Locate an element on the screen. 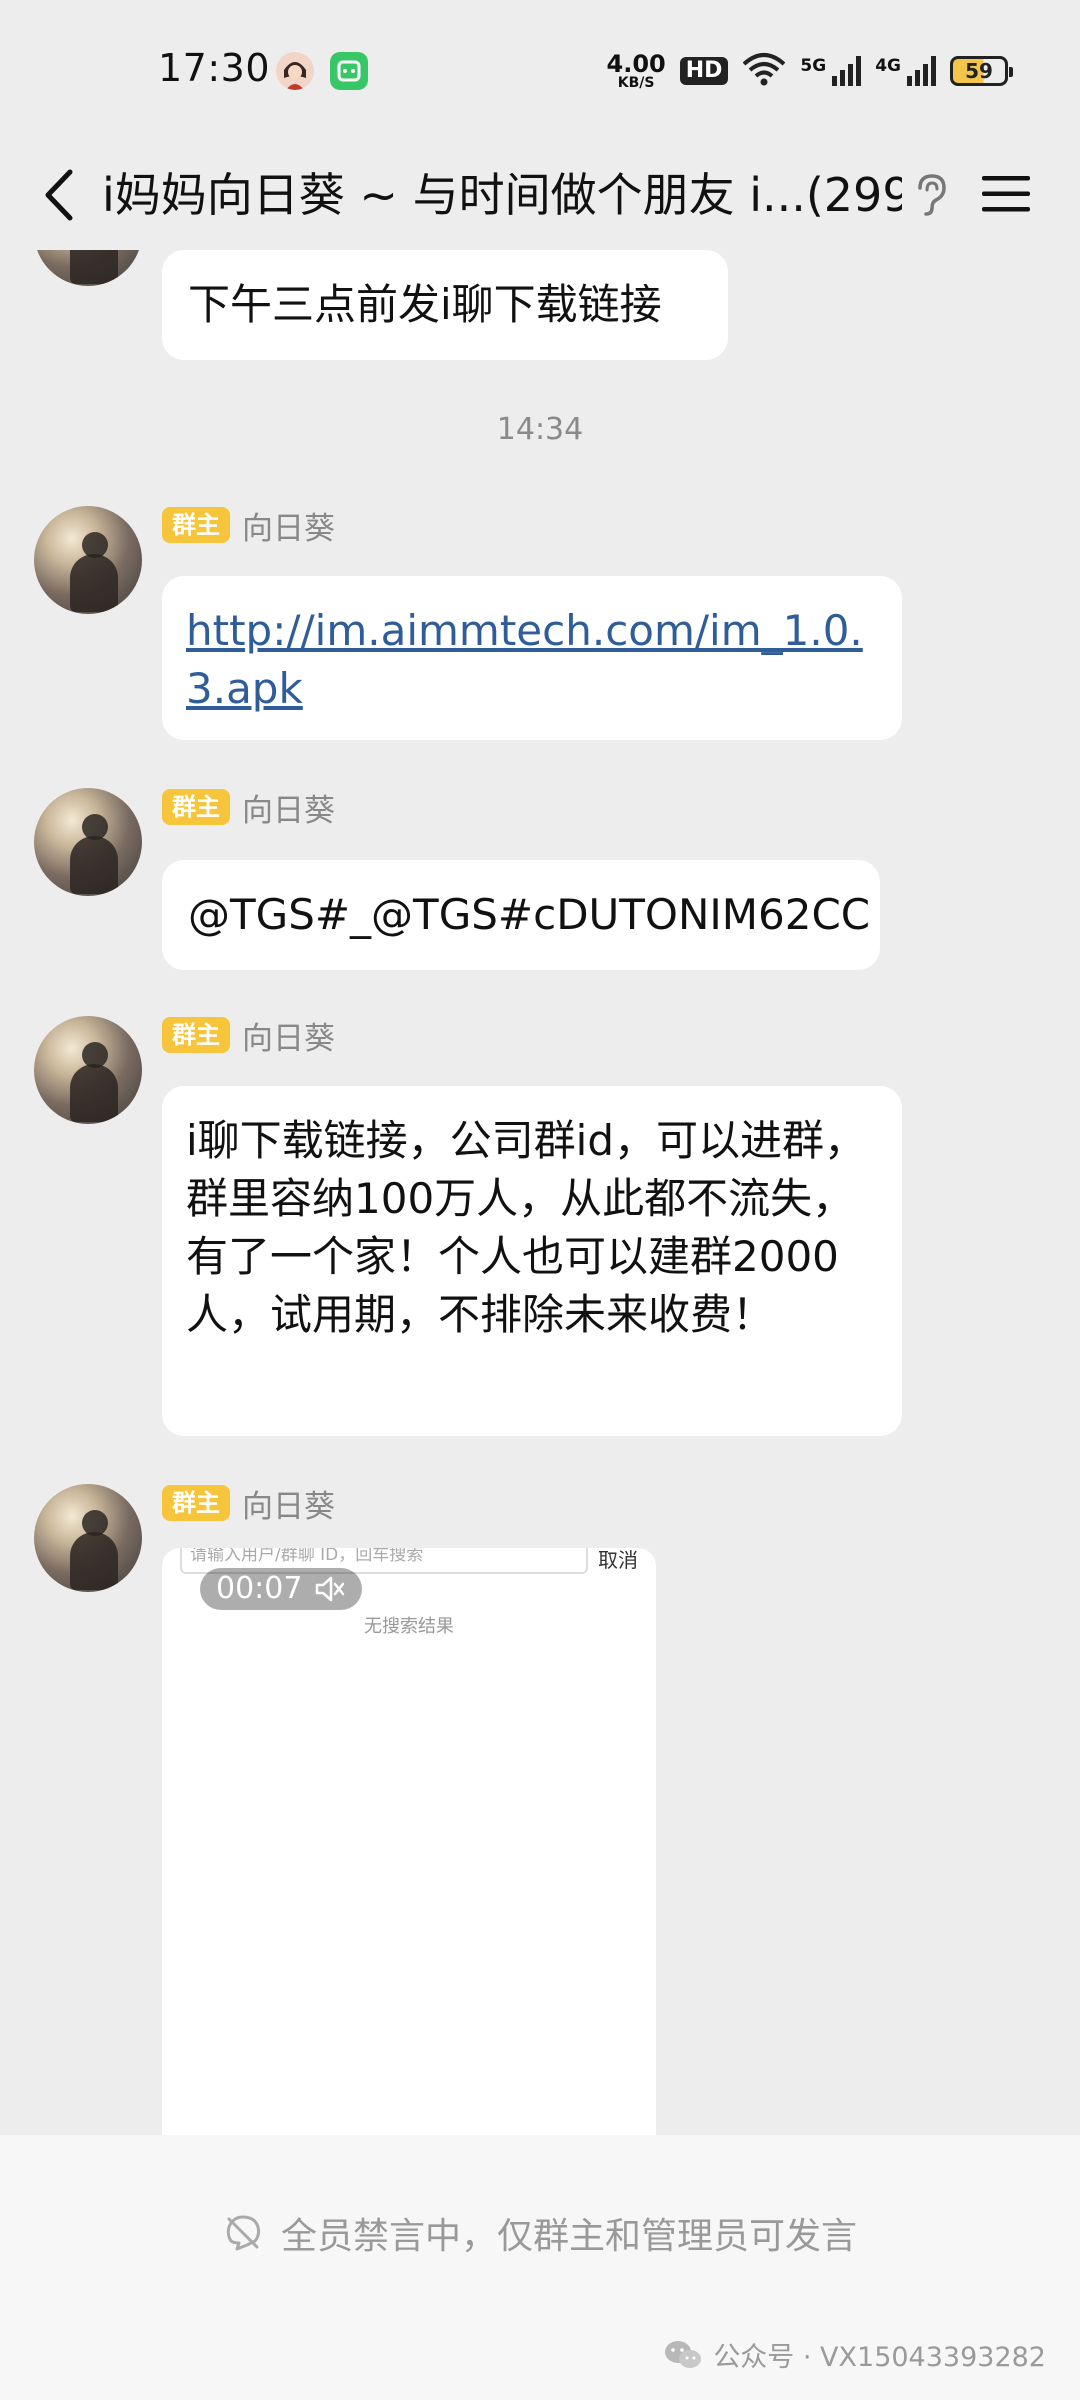  video-frame-no-result: 无搜索结果 is located at coordinates (409, 1626).